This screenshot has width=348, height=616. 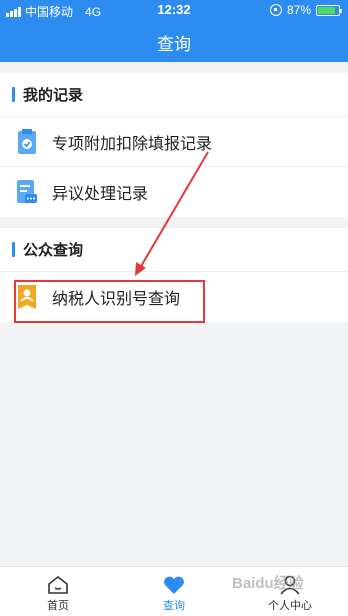 What do you see at coordinates (174, 585) in the screenshot?
I see `heart-icon` at bounding box center [174, 585].